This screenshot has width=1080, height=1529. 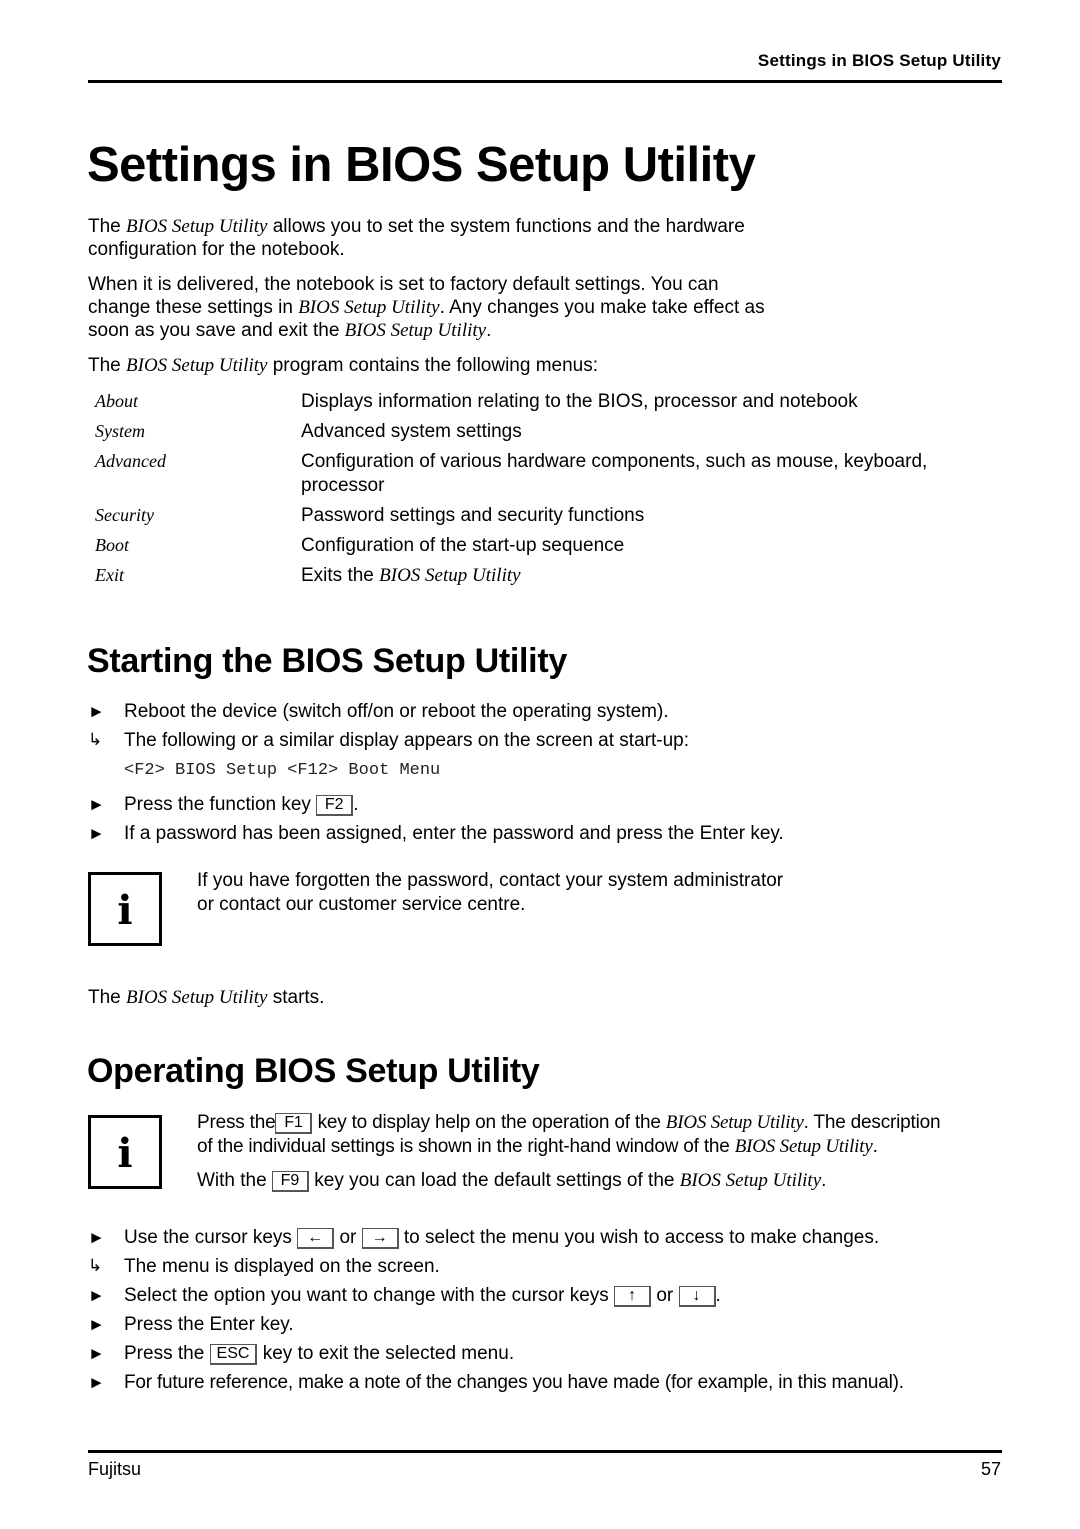 I want to click on text: . The description, so click(x=872, y=1122).